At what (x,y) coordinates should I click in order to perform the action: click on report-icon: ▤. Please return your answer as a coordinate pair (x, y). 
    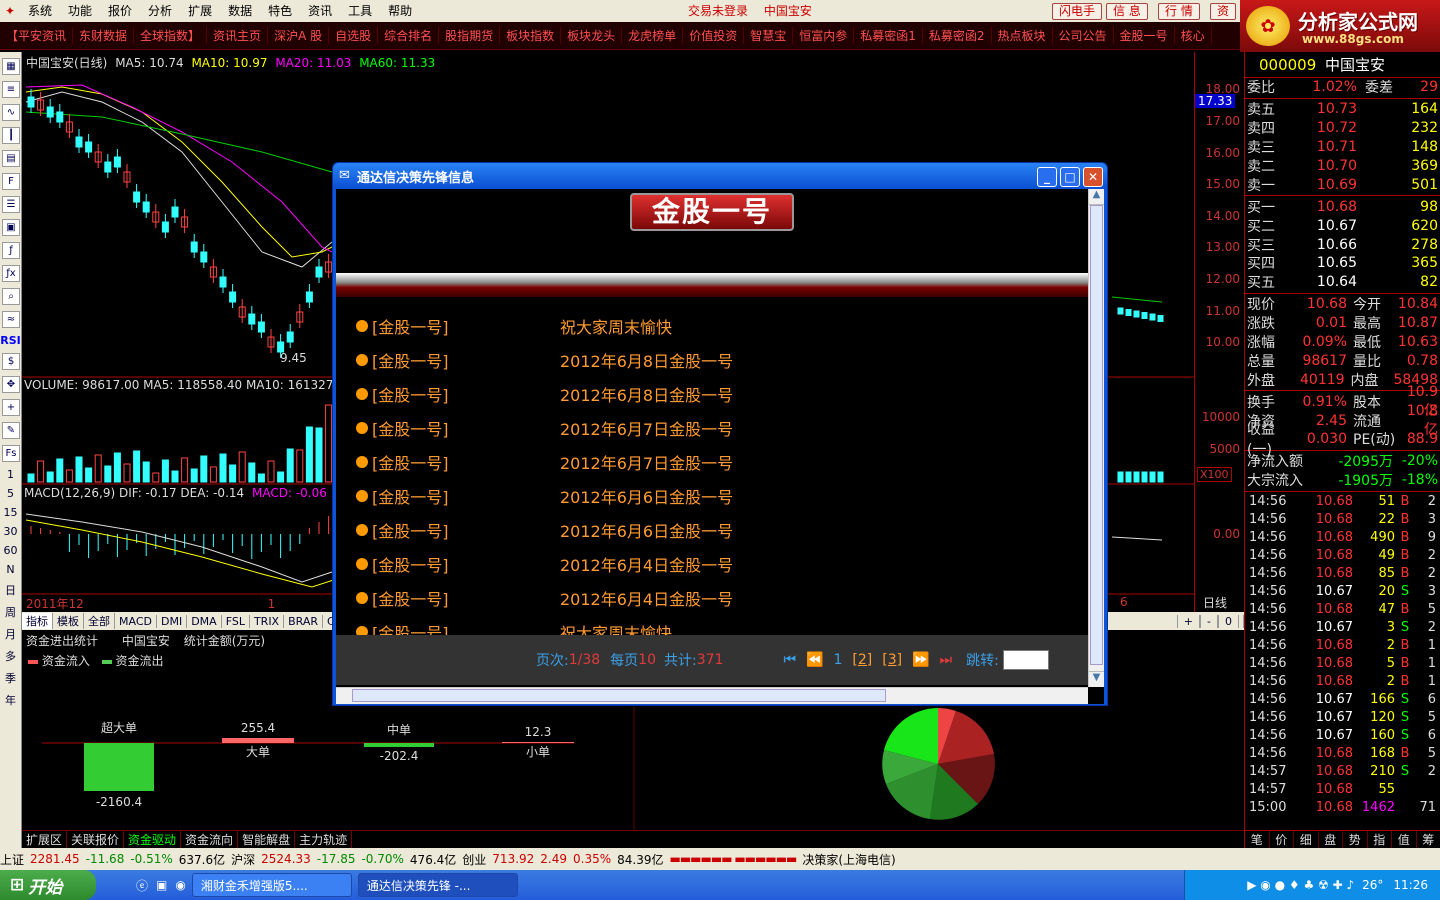
    Looking at the image, I should click on (11, 158).